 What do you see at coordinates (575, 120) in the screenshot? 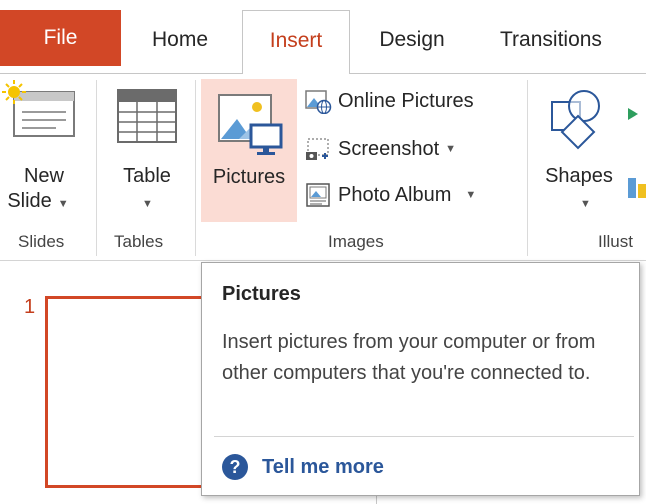
I see `shapes-icon` at bounding box center [575, 120].